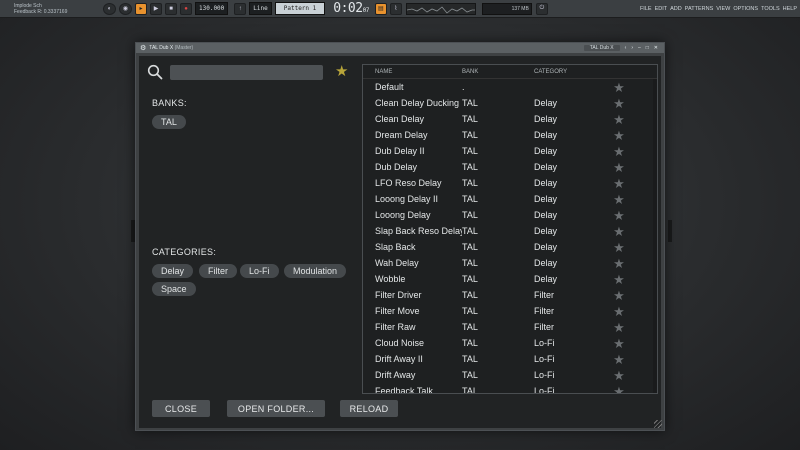  I want to click on wait-icon: ⌇, so click(395, 8).